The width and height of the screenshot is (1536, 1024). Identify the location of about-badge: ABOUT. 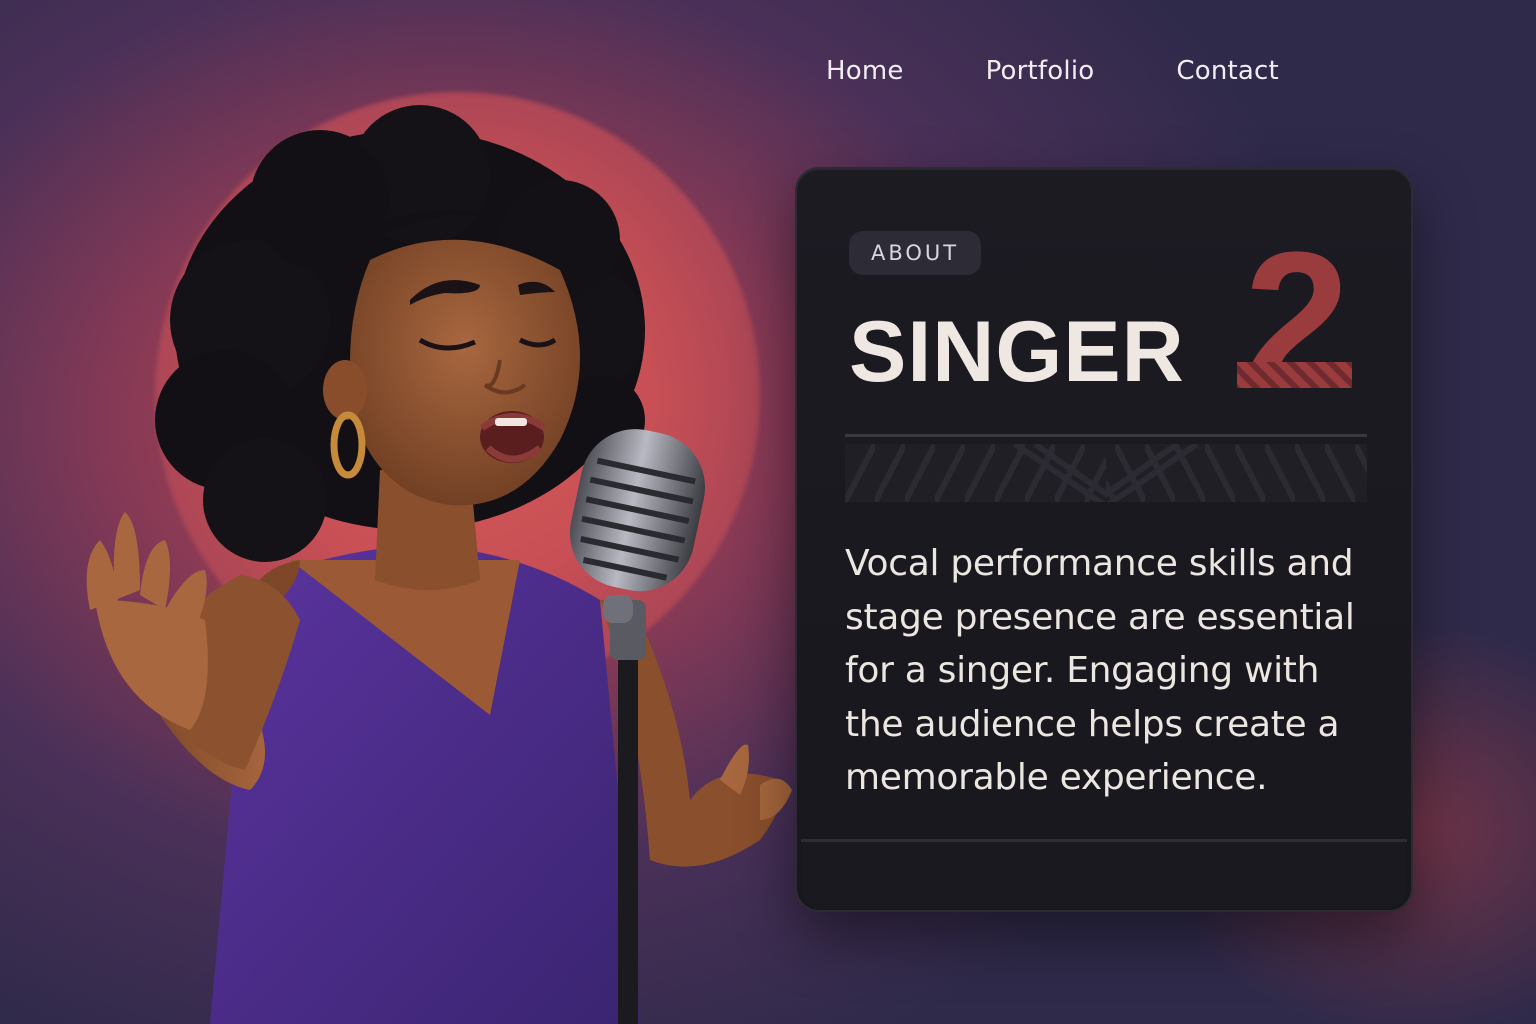
(915, 253).